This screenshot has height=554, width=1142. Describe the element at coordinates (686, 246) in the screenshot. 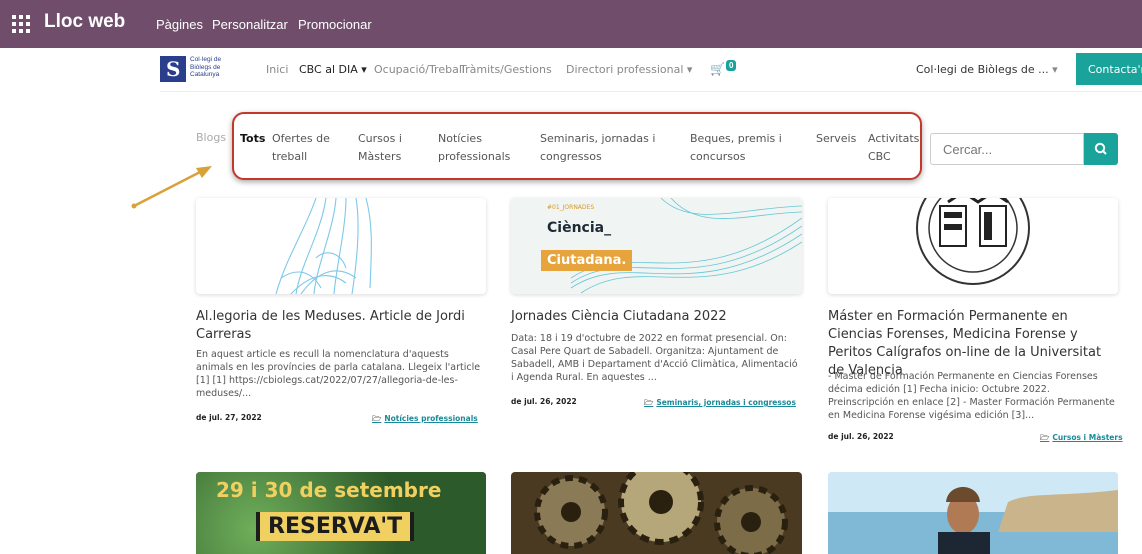

I see `wave-lines-icon` at that location.